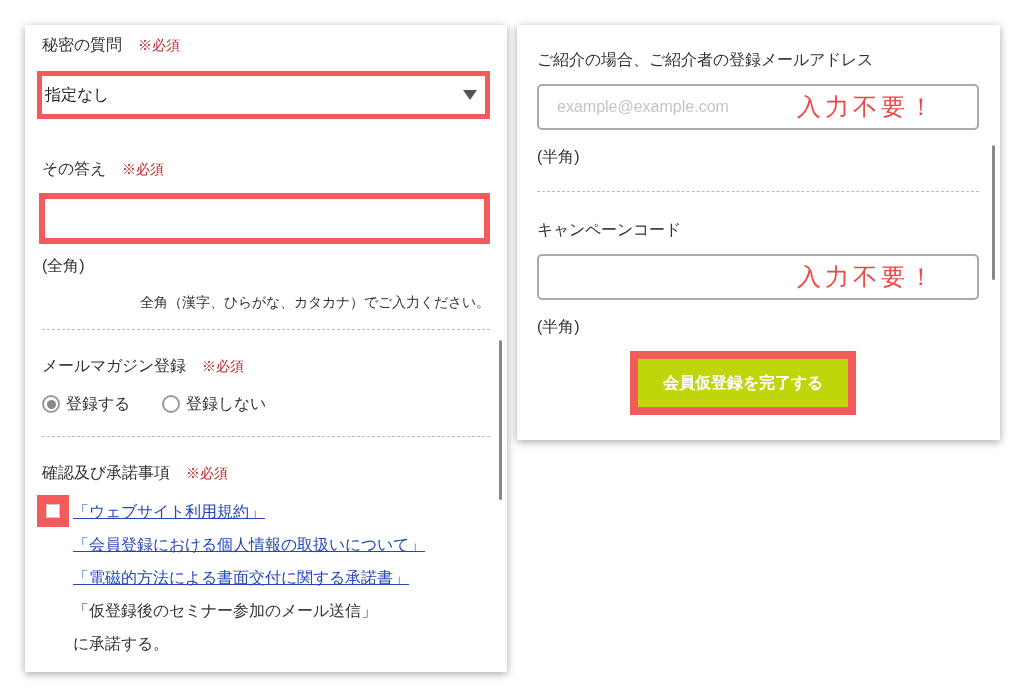 Image resolution: width=1024 pixels, height=696 pixels. Describe the element at coordinates (121, 644) in the screenshot. I see `consent-text: に承諾する。` at that location.